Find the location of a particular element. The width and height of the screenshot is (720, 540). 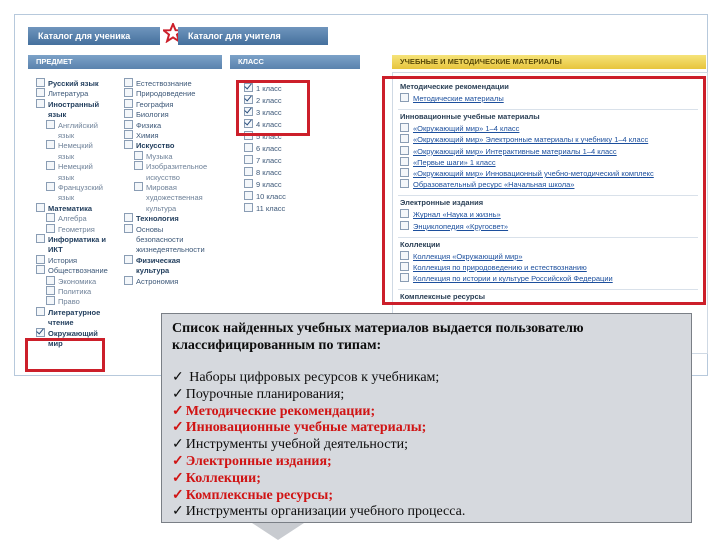

subject-item: География is located at coordinates (148, 104).